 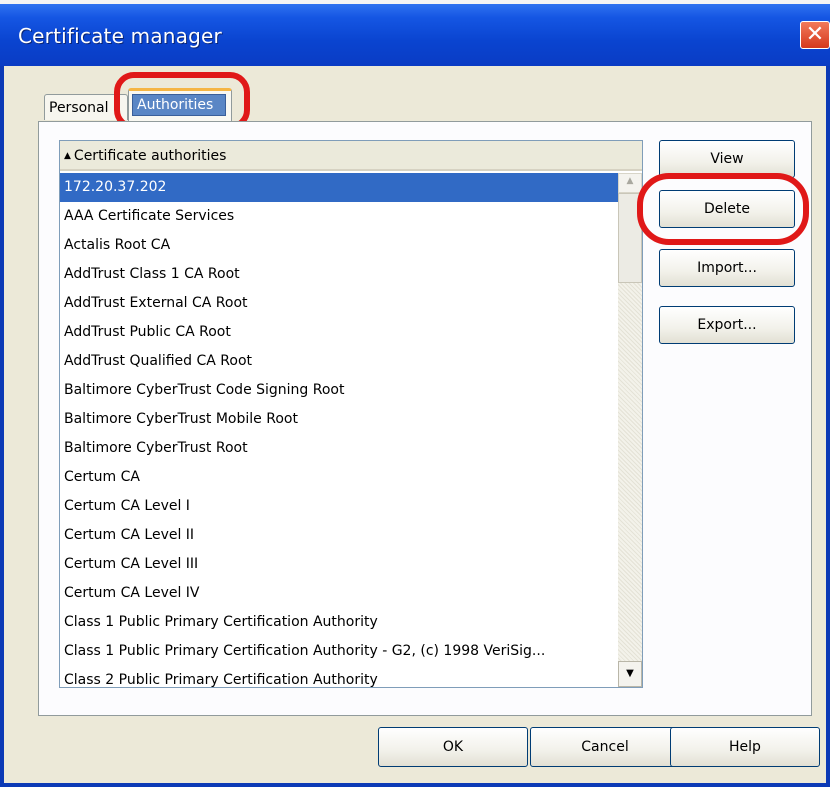 I want to click on column-header-label: Certificate authorities, so click(x=150, y=156).